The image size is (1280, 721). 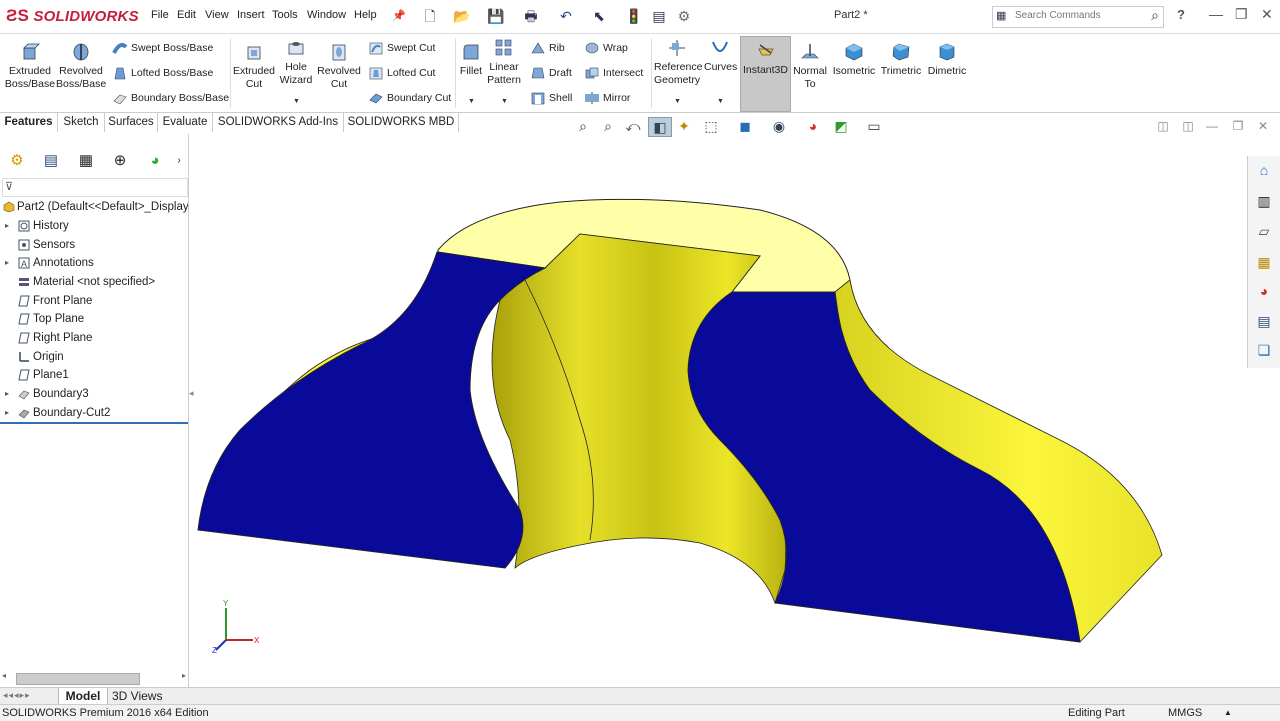 What do you see at coordinates (162, 48) in the screenshot?
I see `swept-boss-button: Swept Boss/Base` at bounding box center [162, 48].